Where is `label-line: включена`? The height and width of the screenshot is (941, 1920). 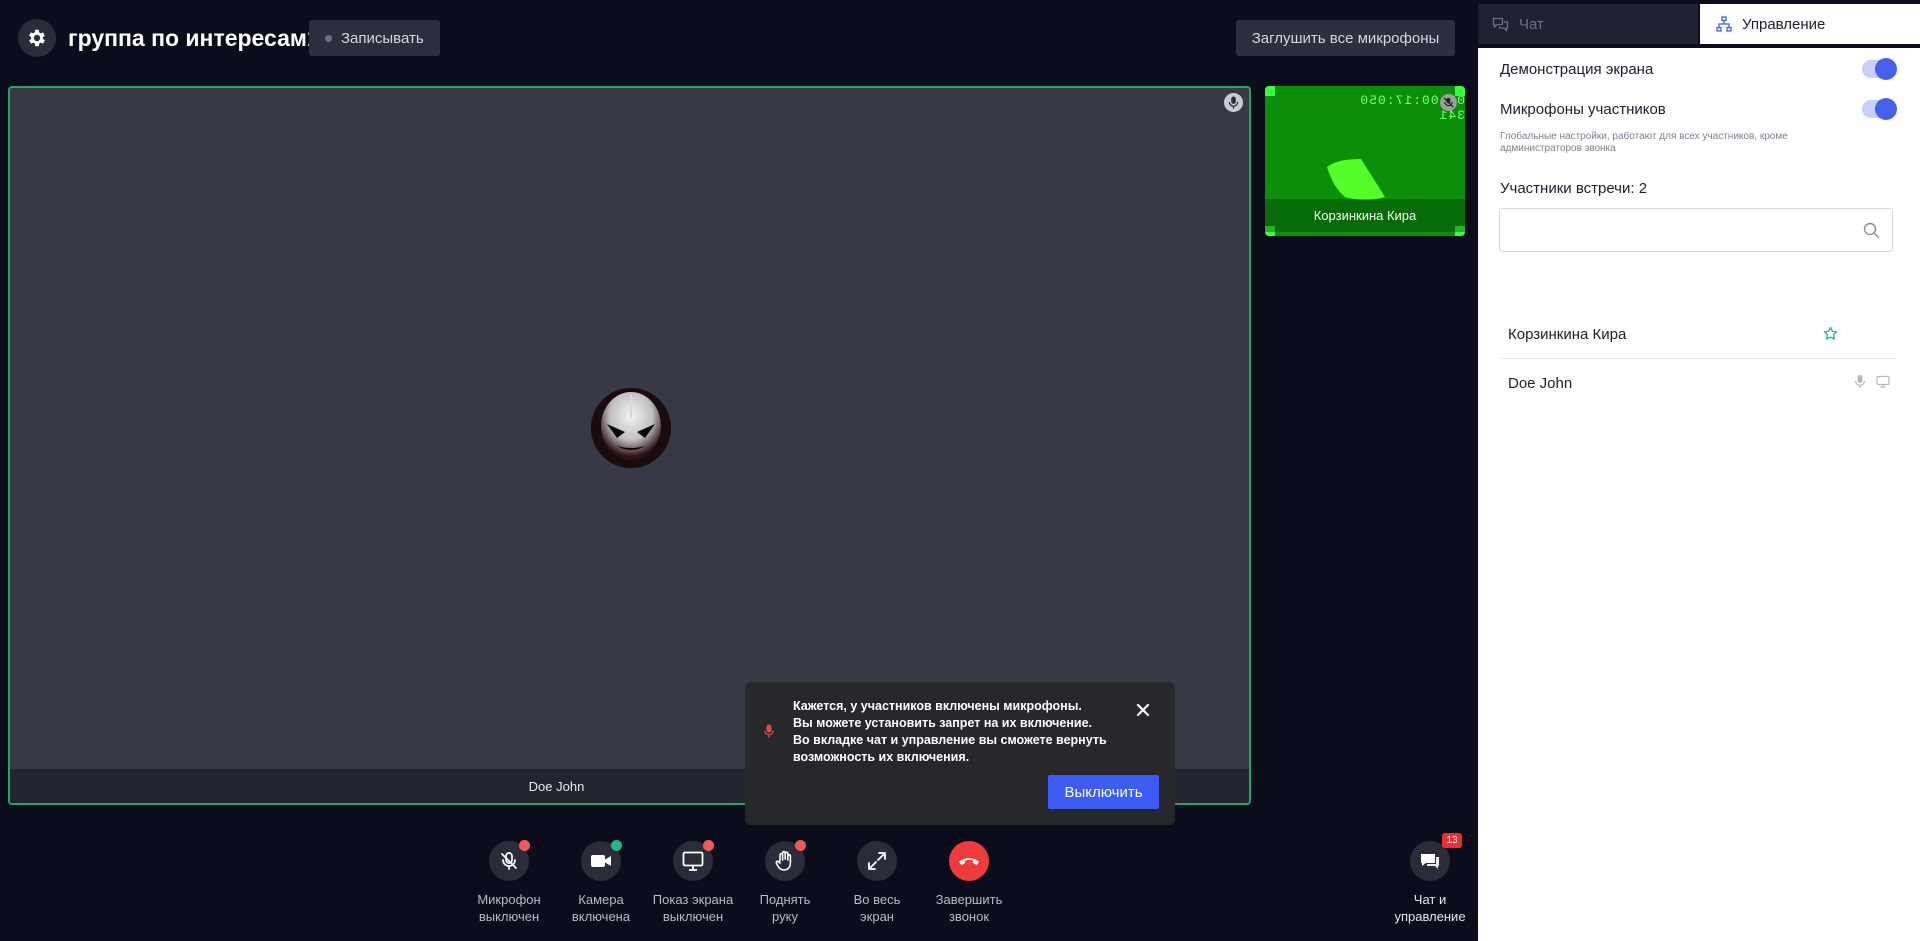 label-line: включена is located at coordinates (601, 916).